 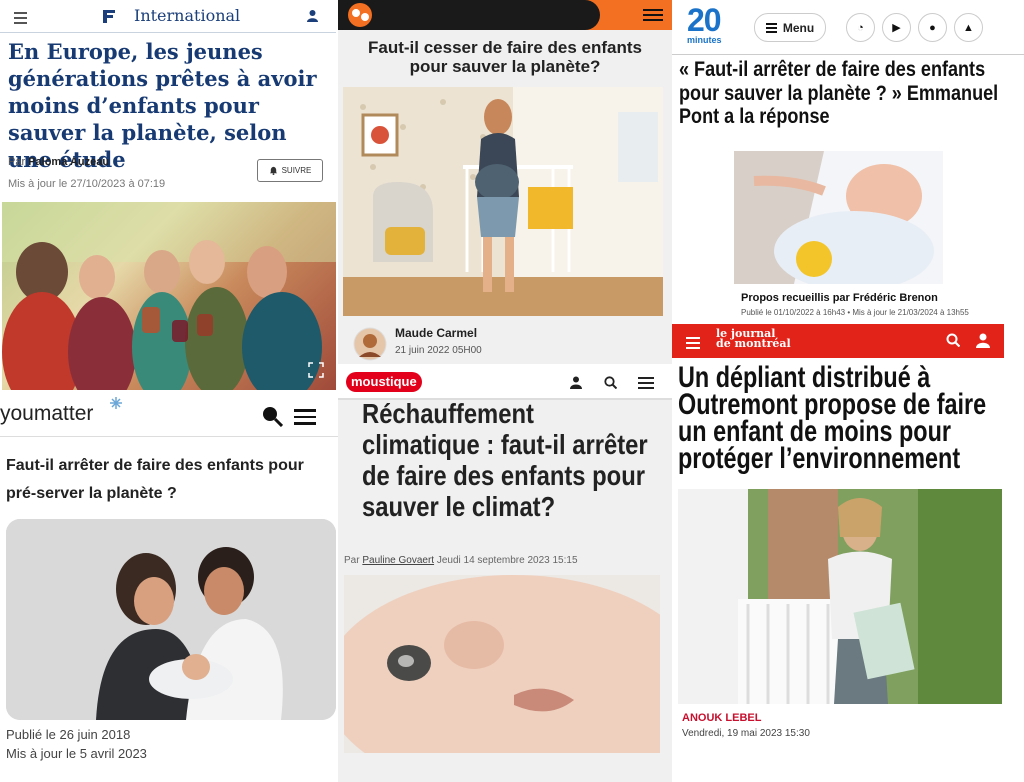 What do you see at coordinates (169, 296) in the screenshot?
I see `friends-toasting-photo` at bounding box center [169, 296].